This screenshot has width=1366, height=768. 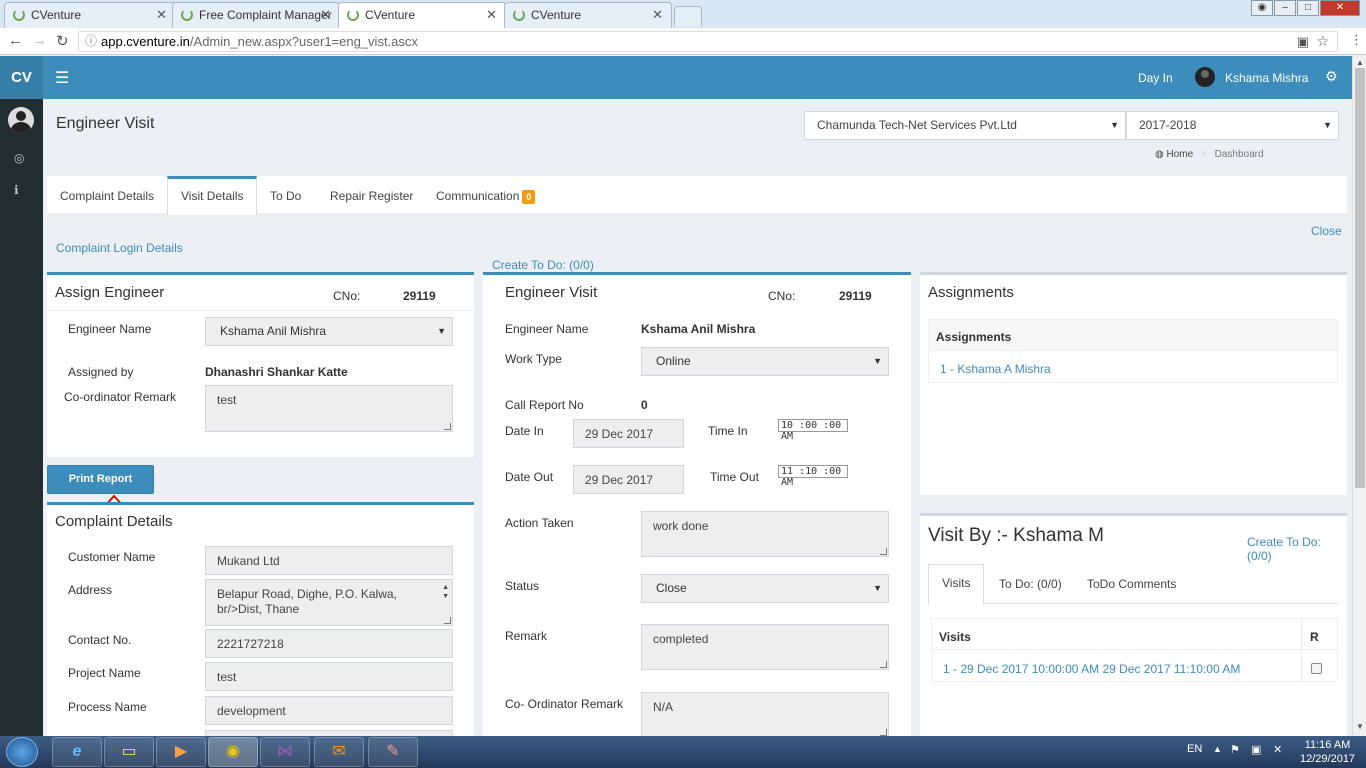 What do you see at coordinates (21, 77) in the screenshot?
I see `app-logo: CV` at bounding box center [21, 77].